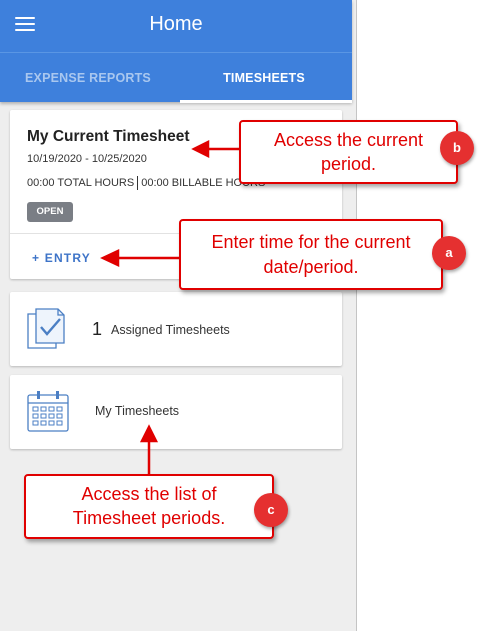  I want to click on arrow-a-head, so click(110, 258).